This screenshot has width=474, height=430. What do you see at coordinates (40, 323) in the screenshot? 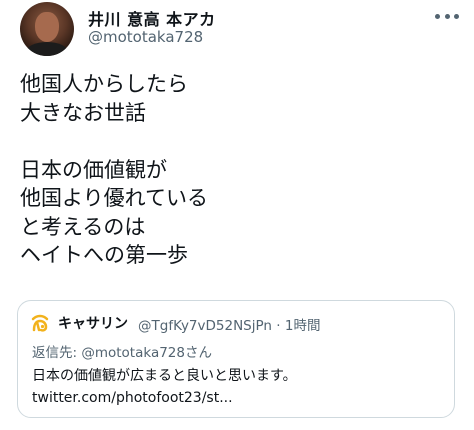
I see `quote-author-avatar-icon` at bounding box center [40, 323].